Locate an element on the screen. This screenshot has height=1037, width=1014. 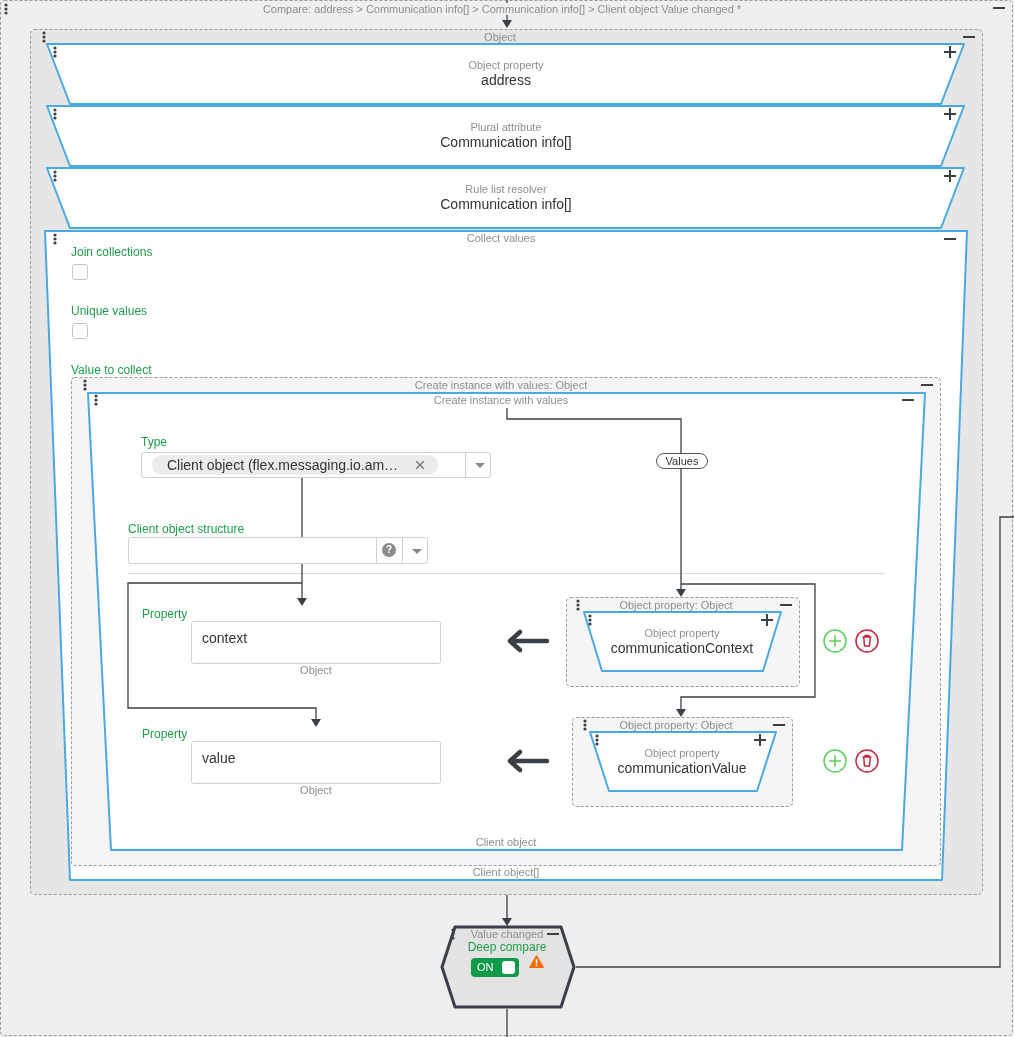
node-title: Collect values is located at coordinates (501, 238).